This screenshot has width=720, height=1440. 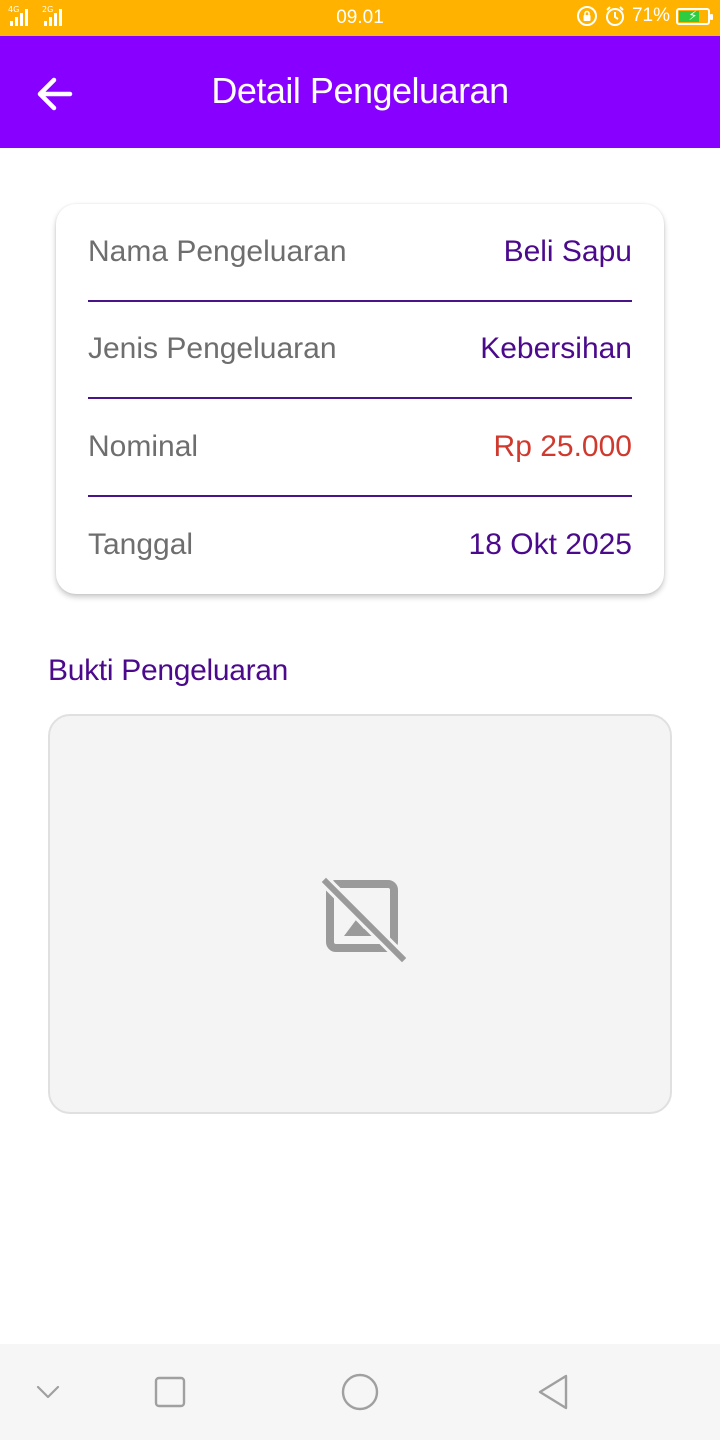 I want to click on alarm-icon, so click(x=614, y=16).